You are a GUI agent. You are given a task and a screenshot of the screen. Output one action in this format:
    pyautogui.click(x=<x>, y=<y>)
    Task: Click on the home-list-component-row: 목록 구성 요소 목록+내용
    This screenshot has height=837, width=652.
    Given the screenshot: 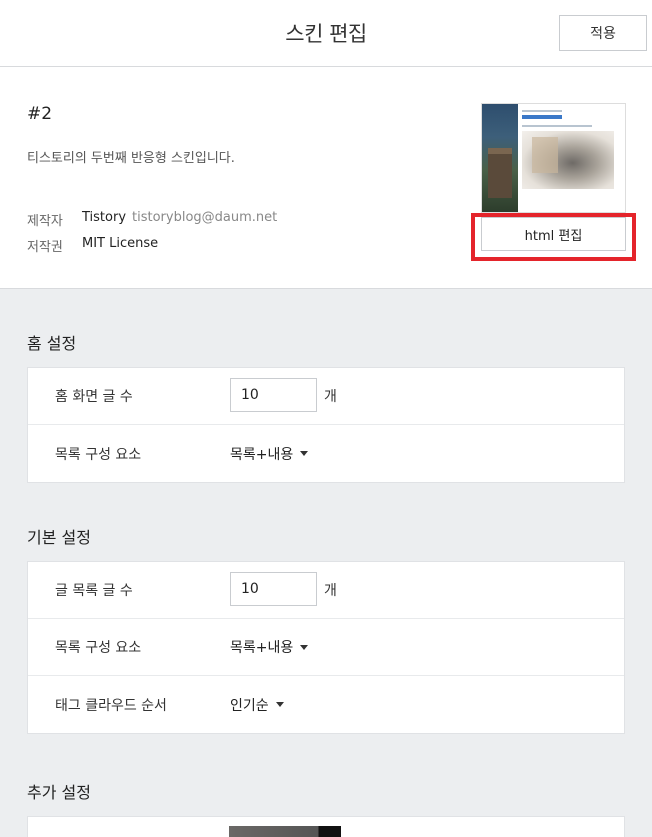 What is the action you would take?
    pyautogui.click(x=326, y=453)
    